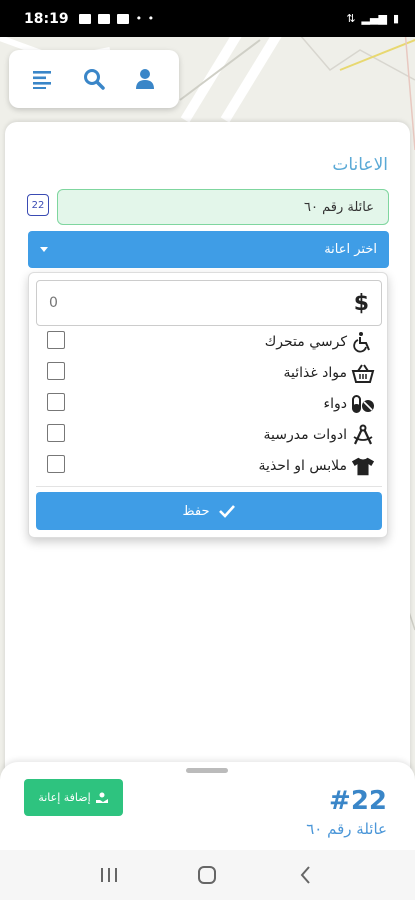  I want to click on back-button, so click(306, 875).